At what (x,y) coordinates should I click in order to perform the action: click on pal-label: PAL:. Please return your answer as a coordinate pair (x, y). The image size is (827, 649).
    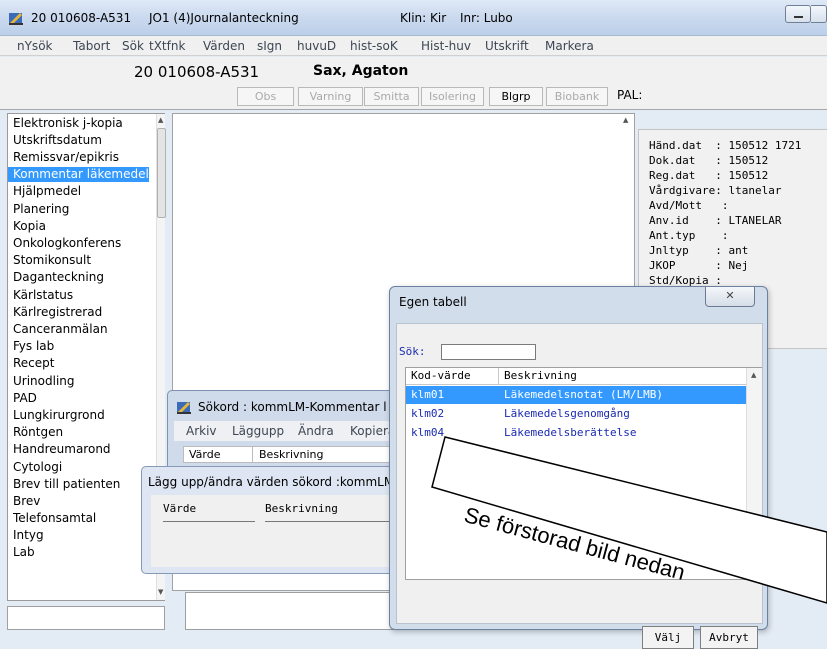
    Looking at the image, I should click on (630, 95).